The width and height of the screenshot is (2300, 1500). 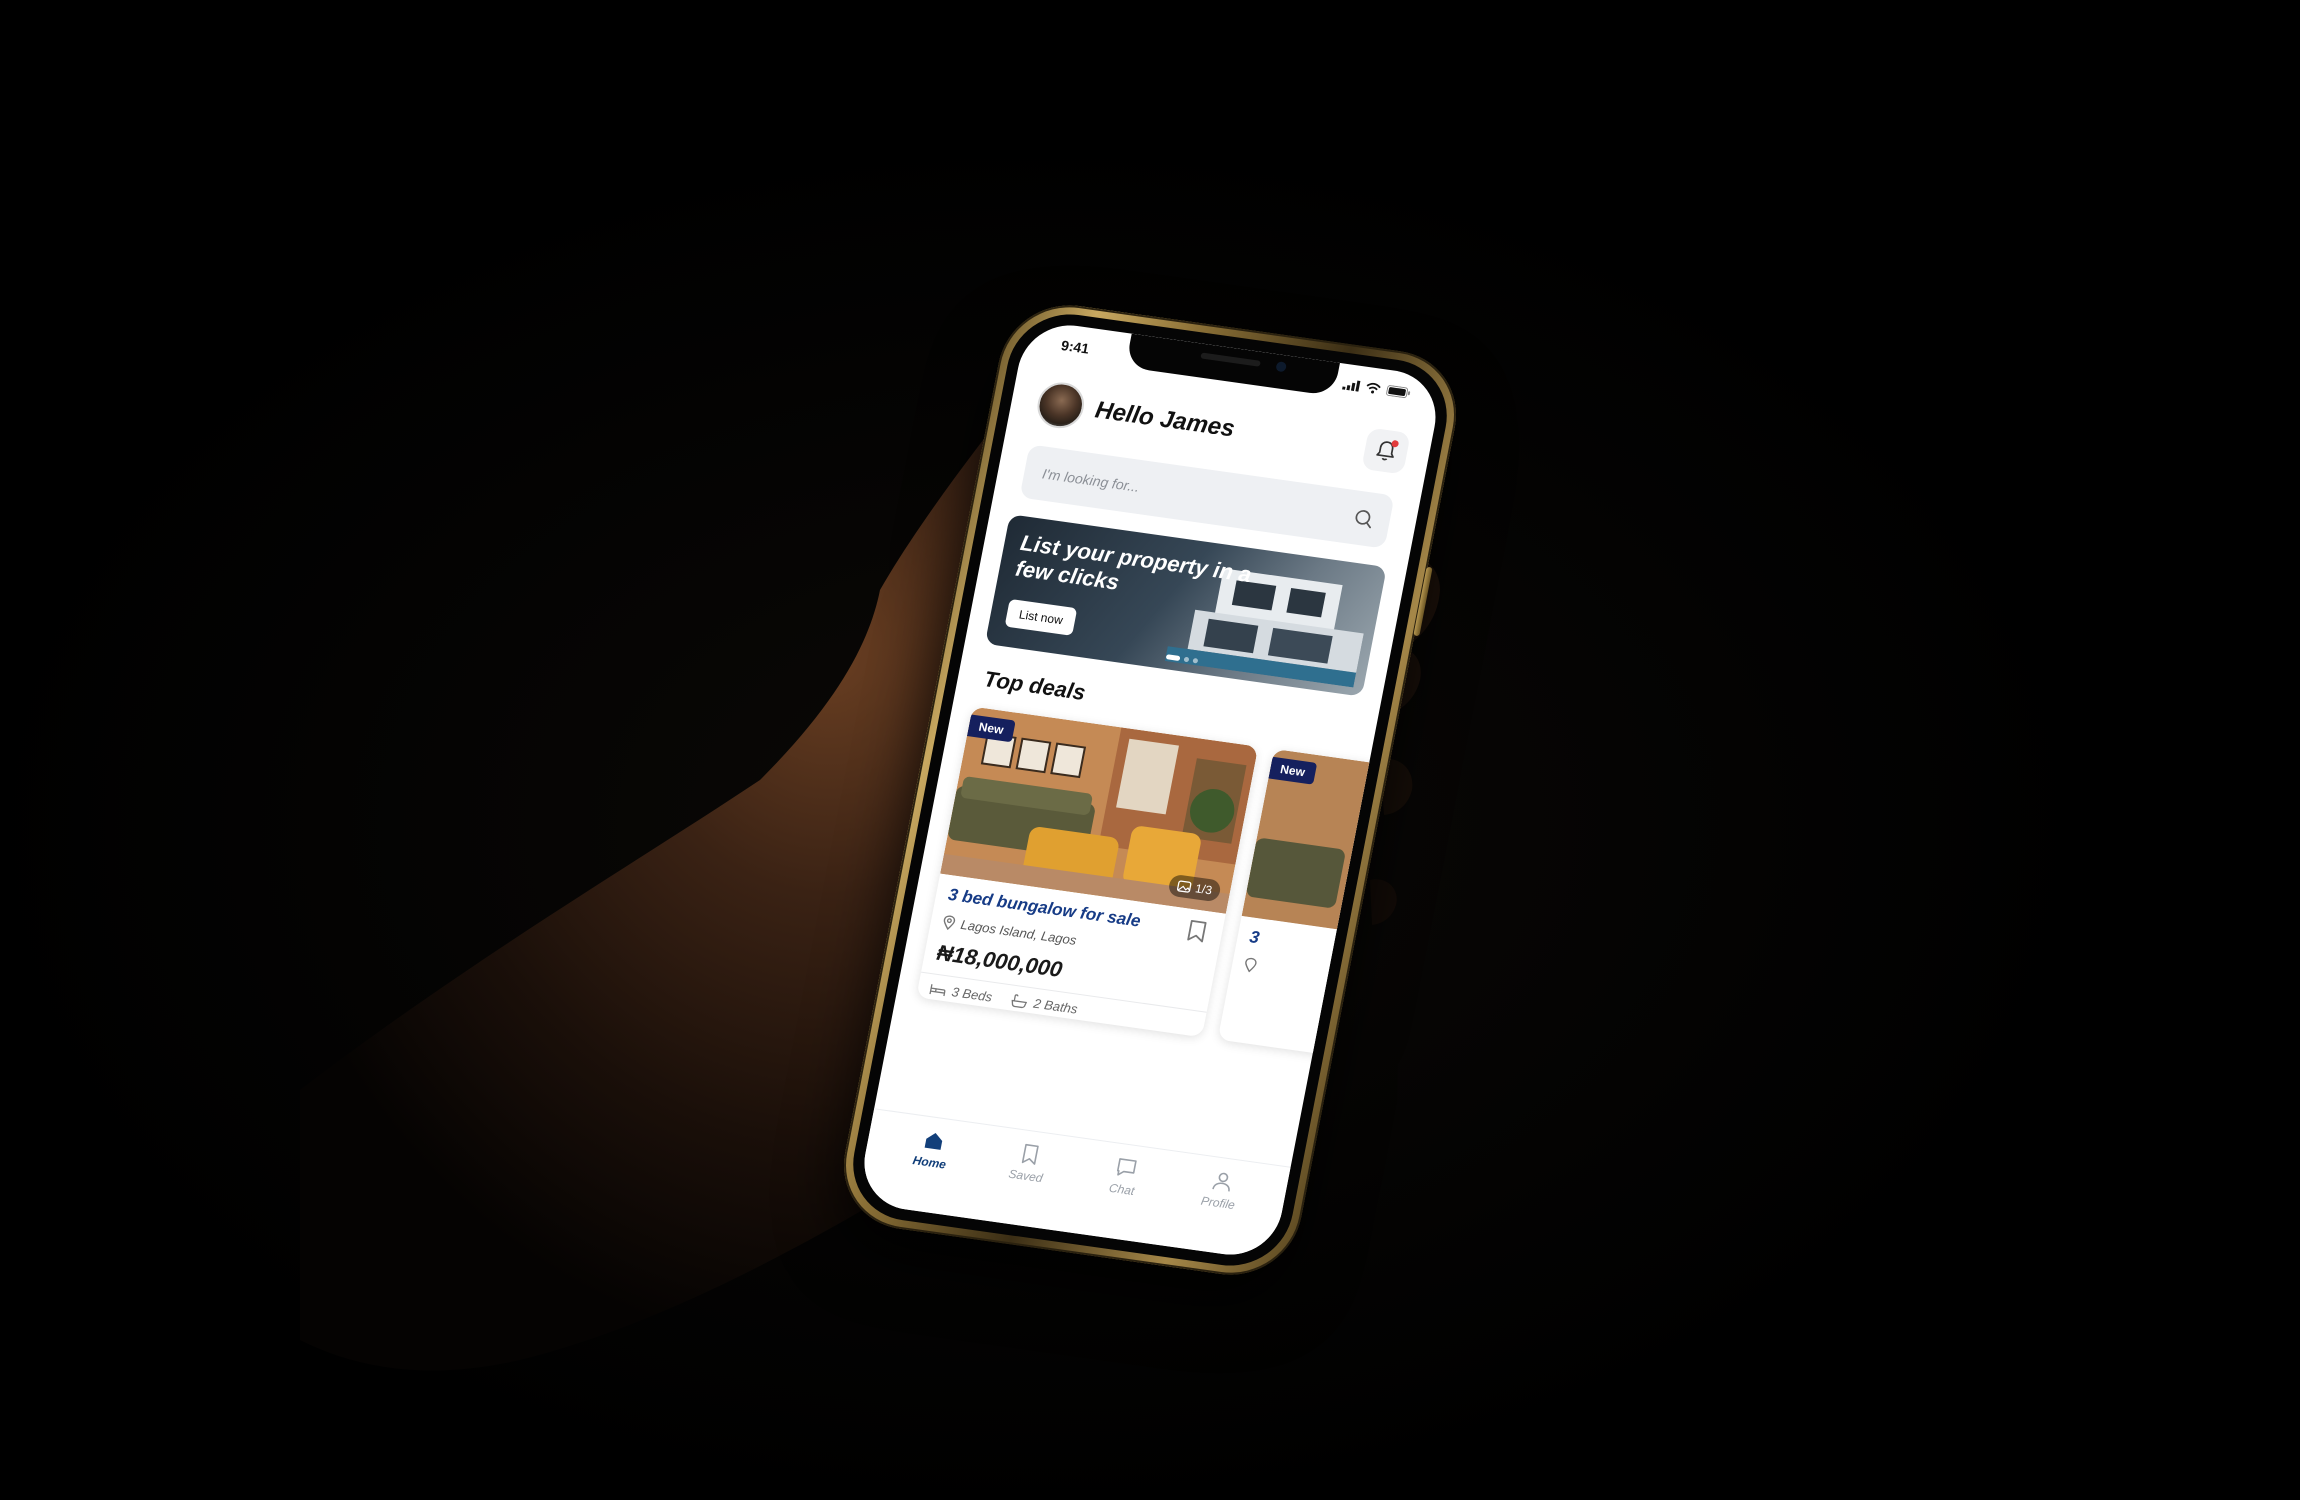 What do you see at coordinates (1126, 1167) in the screenshot?
I see `chat-icon` at bounding box center [1126, 1167].